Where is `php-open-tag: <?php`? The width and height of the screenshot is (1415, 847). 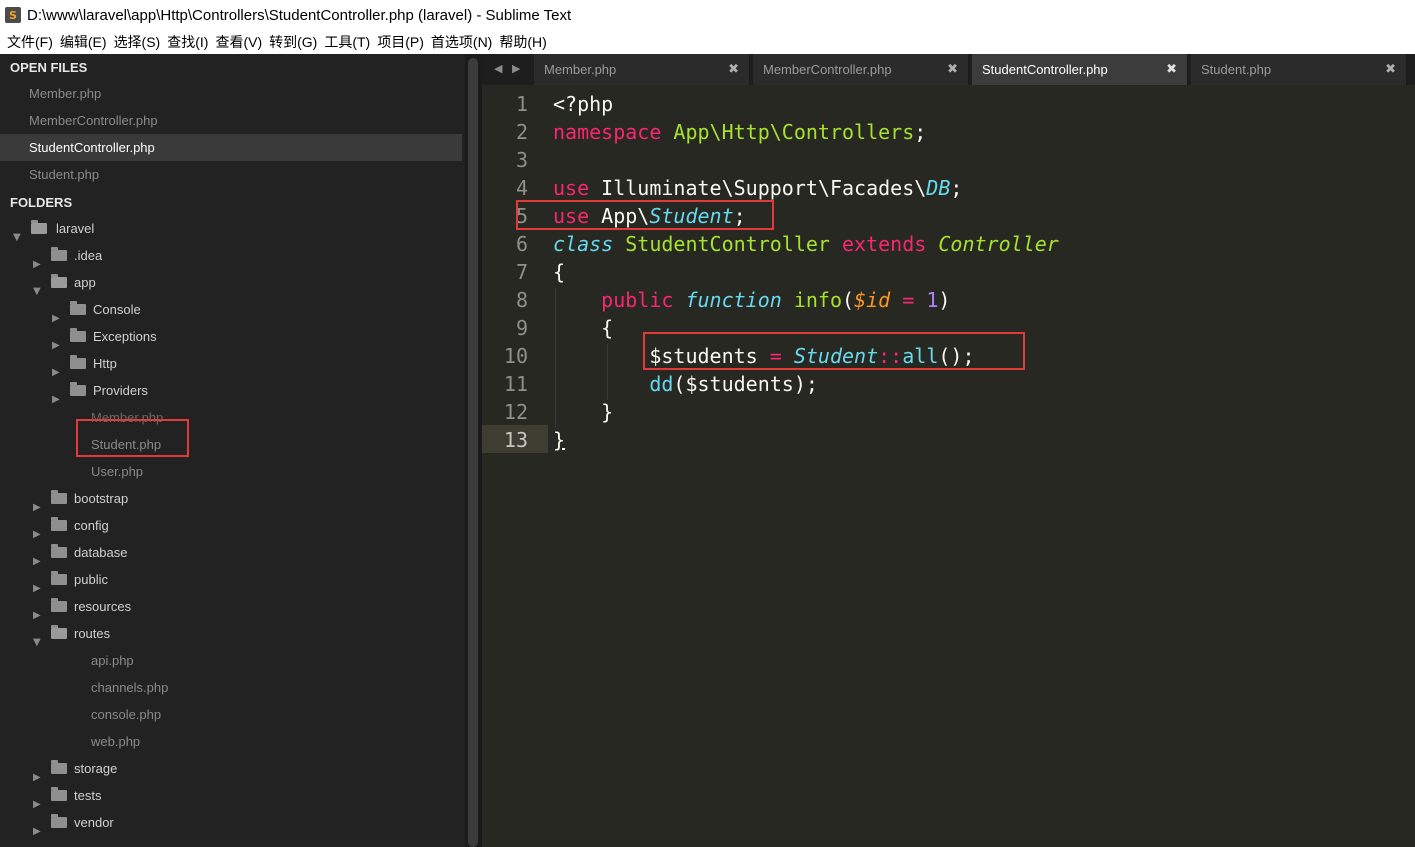 php-open-tag: <?php is located at coordinates (583, 104).